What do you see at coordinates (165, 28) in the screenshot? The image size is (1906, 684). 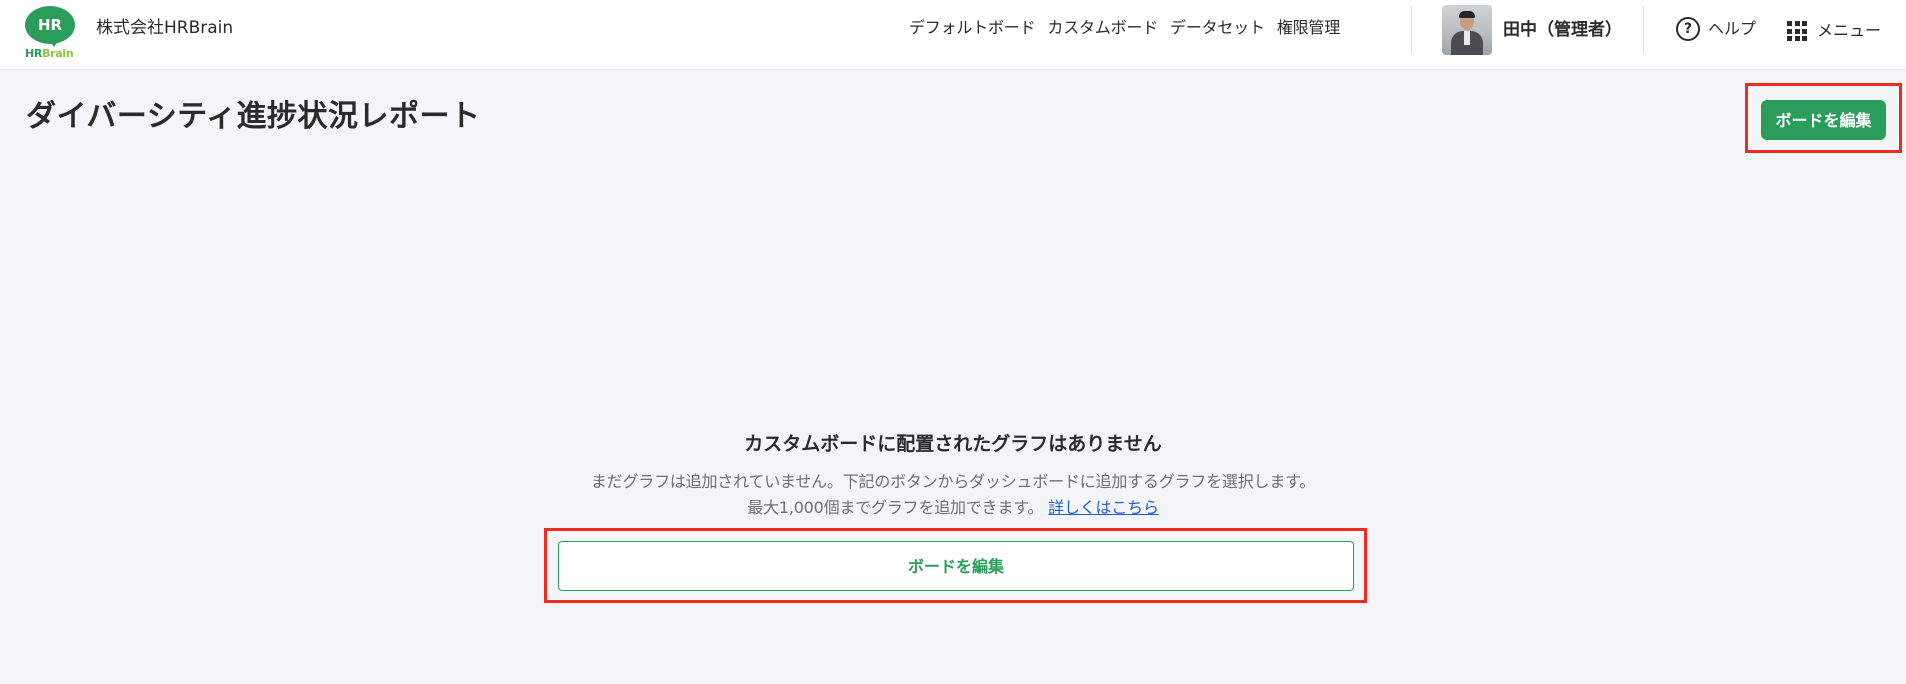 I see `company-name: 株式会社HRBrain` at bounding box center [165, 28].